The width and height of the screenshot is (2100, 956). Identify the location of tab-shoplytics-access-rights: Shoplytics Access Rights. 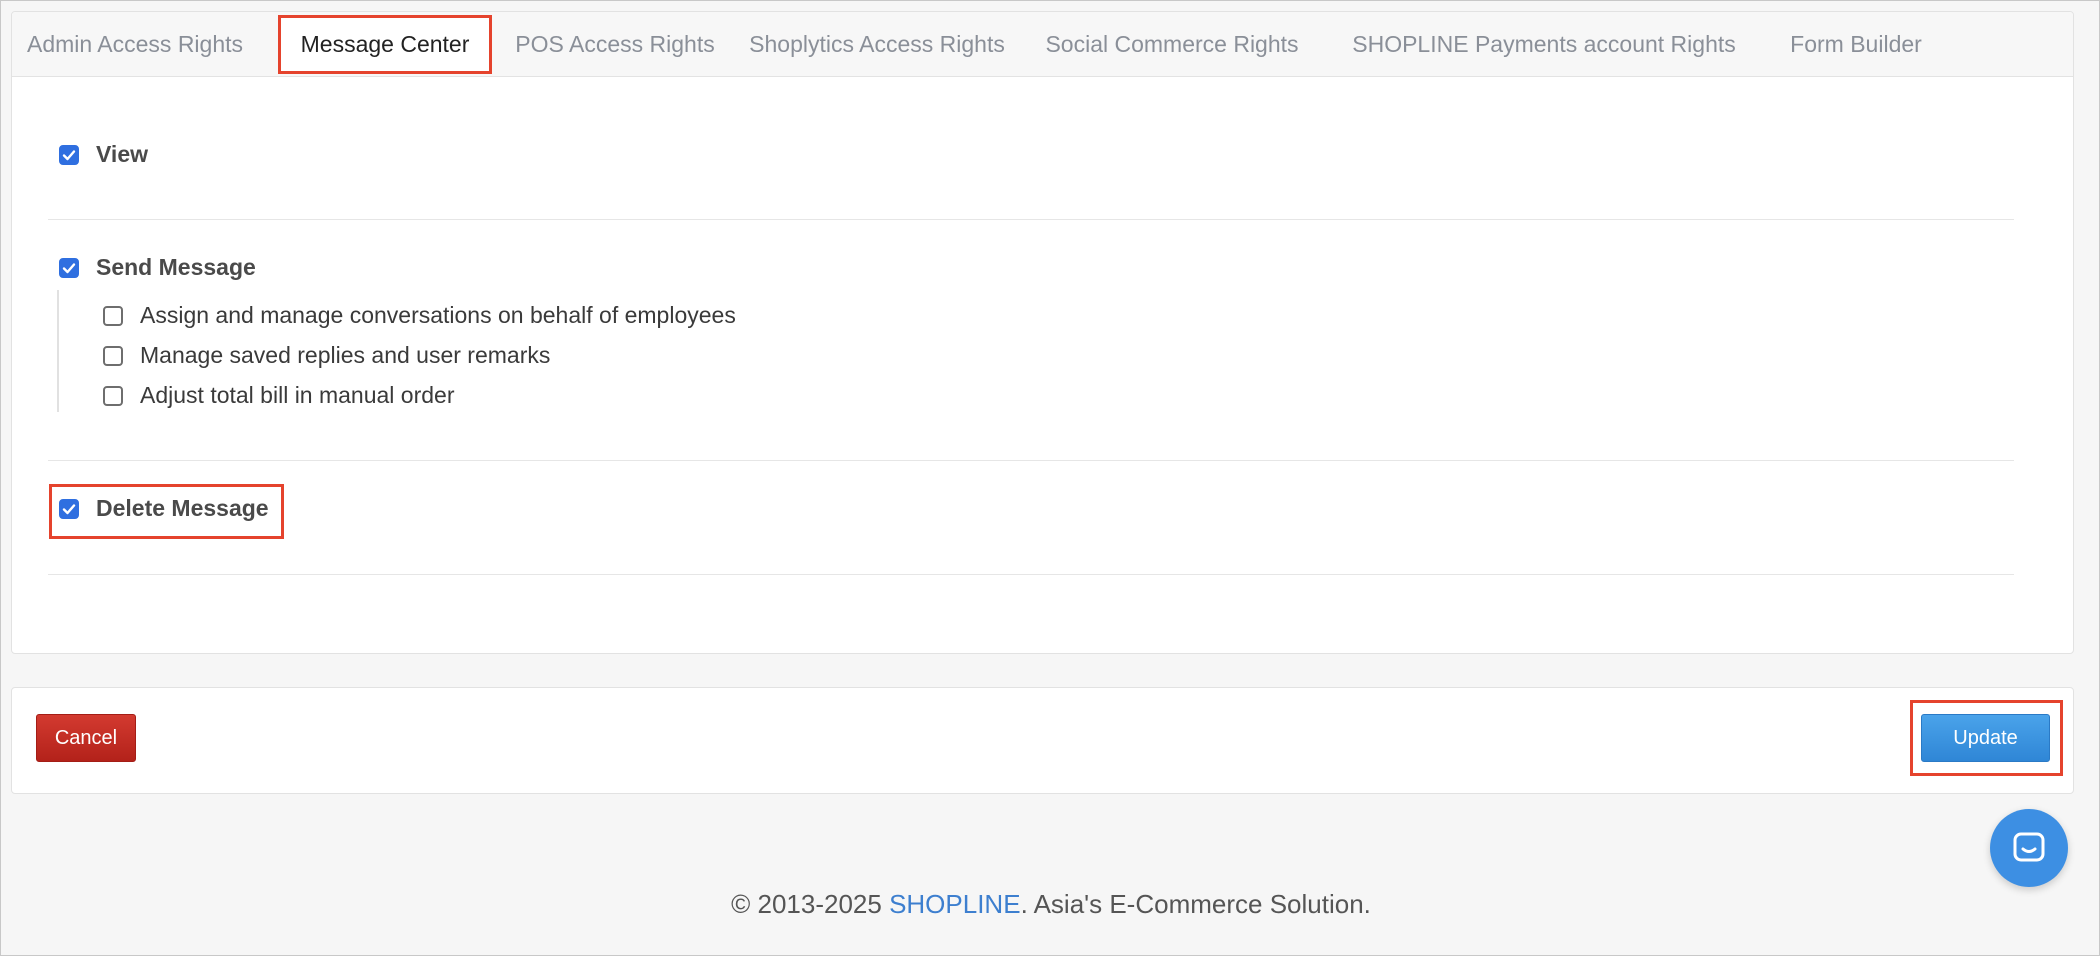
(877, 44).